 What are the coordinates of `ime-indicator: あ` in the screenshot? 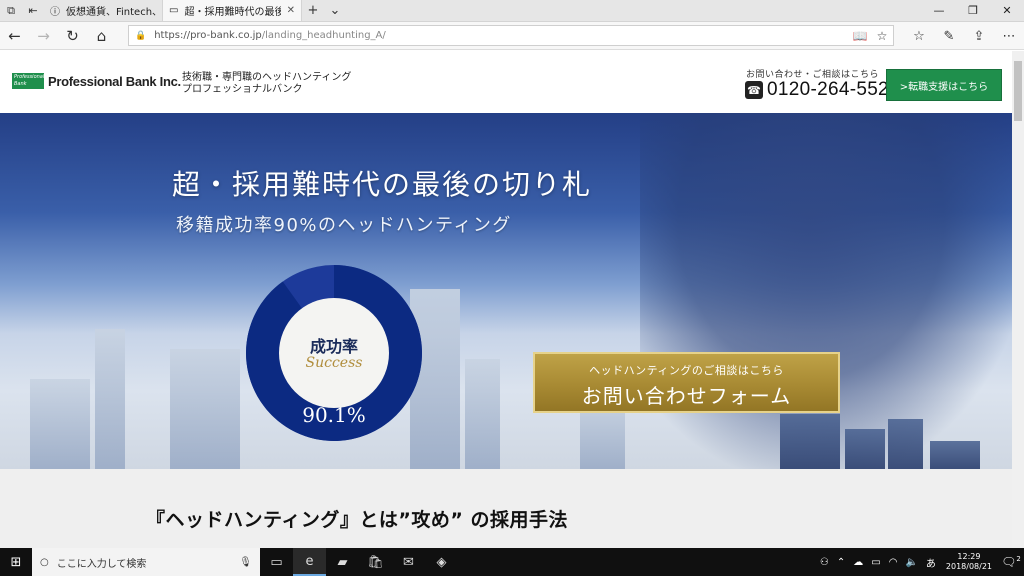 It's located at (931, 562).